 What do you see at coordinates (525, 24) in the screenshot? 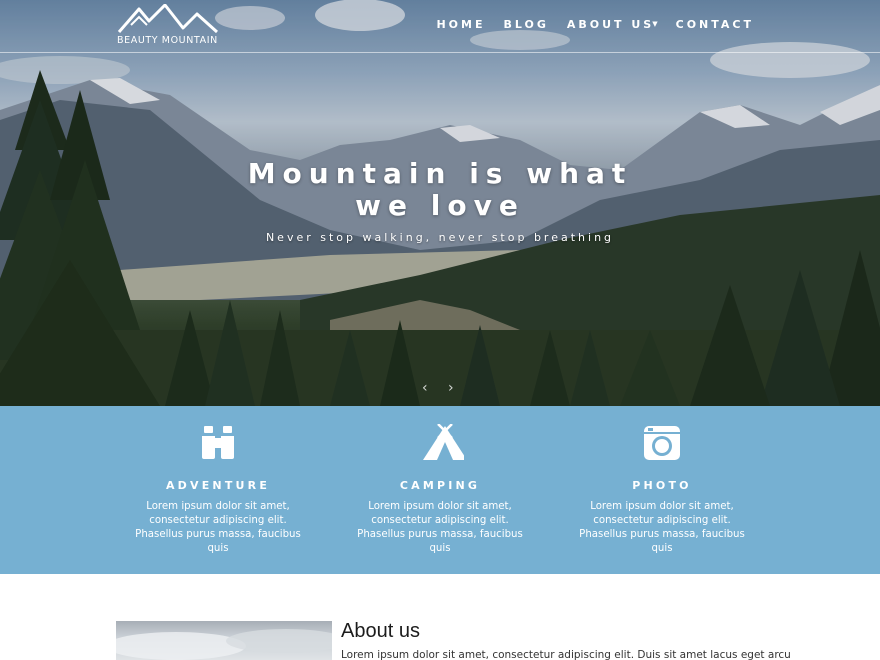
I see `nav-item-blog: BLOG` at bounding box center [525, 24].